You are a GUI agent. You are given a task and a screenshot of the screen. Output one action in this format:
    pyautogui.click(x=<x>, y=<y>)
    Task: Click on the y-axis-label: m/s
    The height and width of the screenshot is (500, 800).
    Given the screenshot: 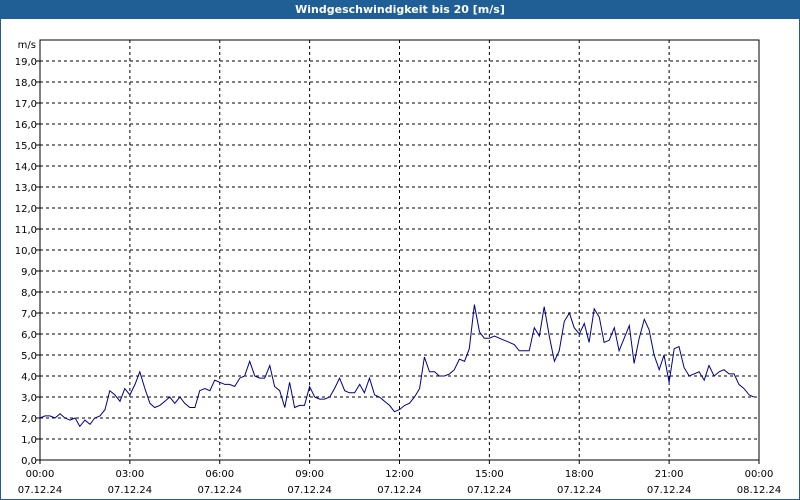 What is the action you would take?
    pyautogui.click(x=27, y=45)
    